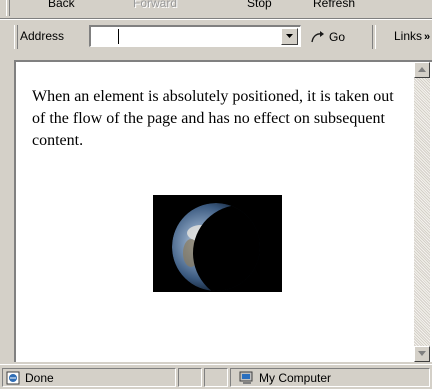 The width and height of the screenshot is (432, 389). I want to click on toolbar-grip, so click(8, 8).